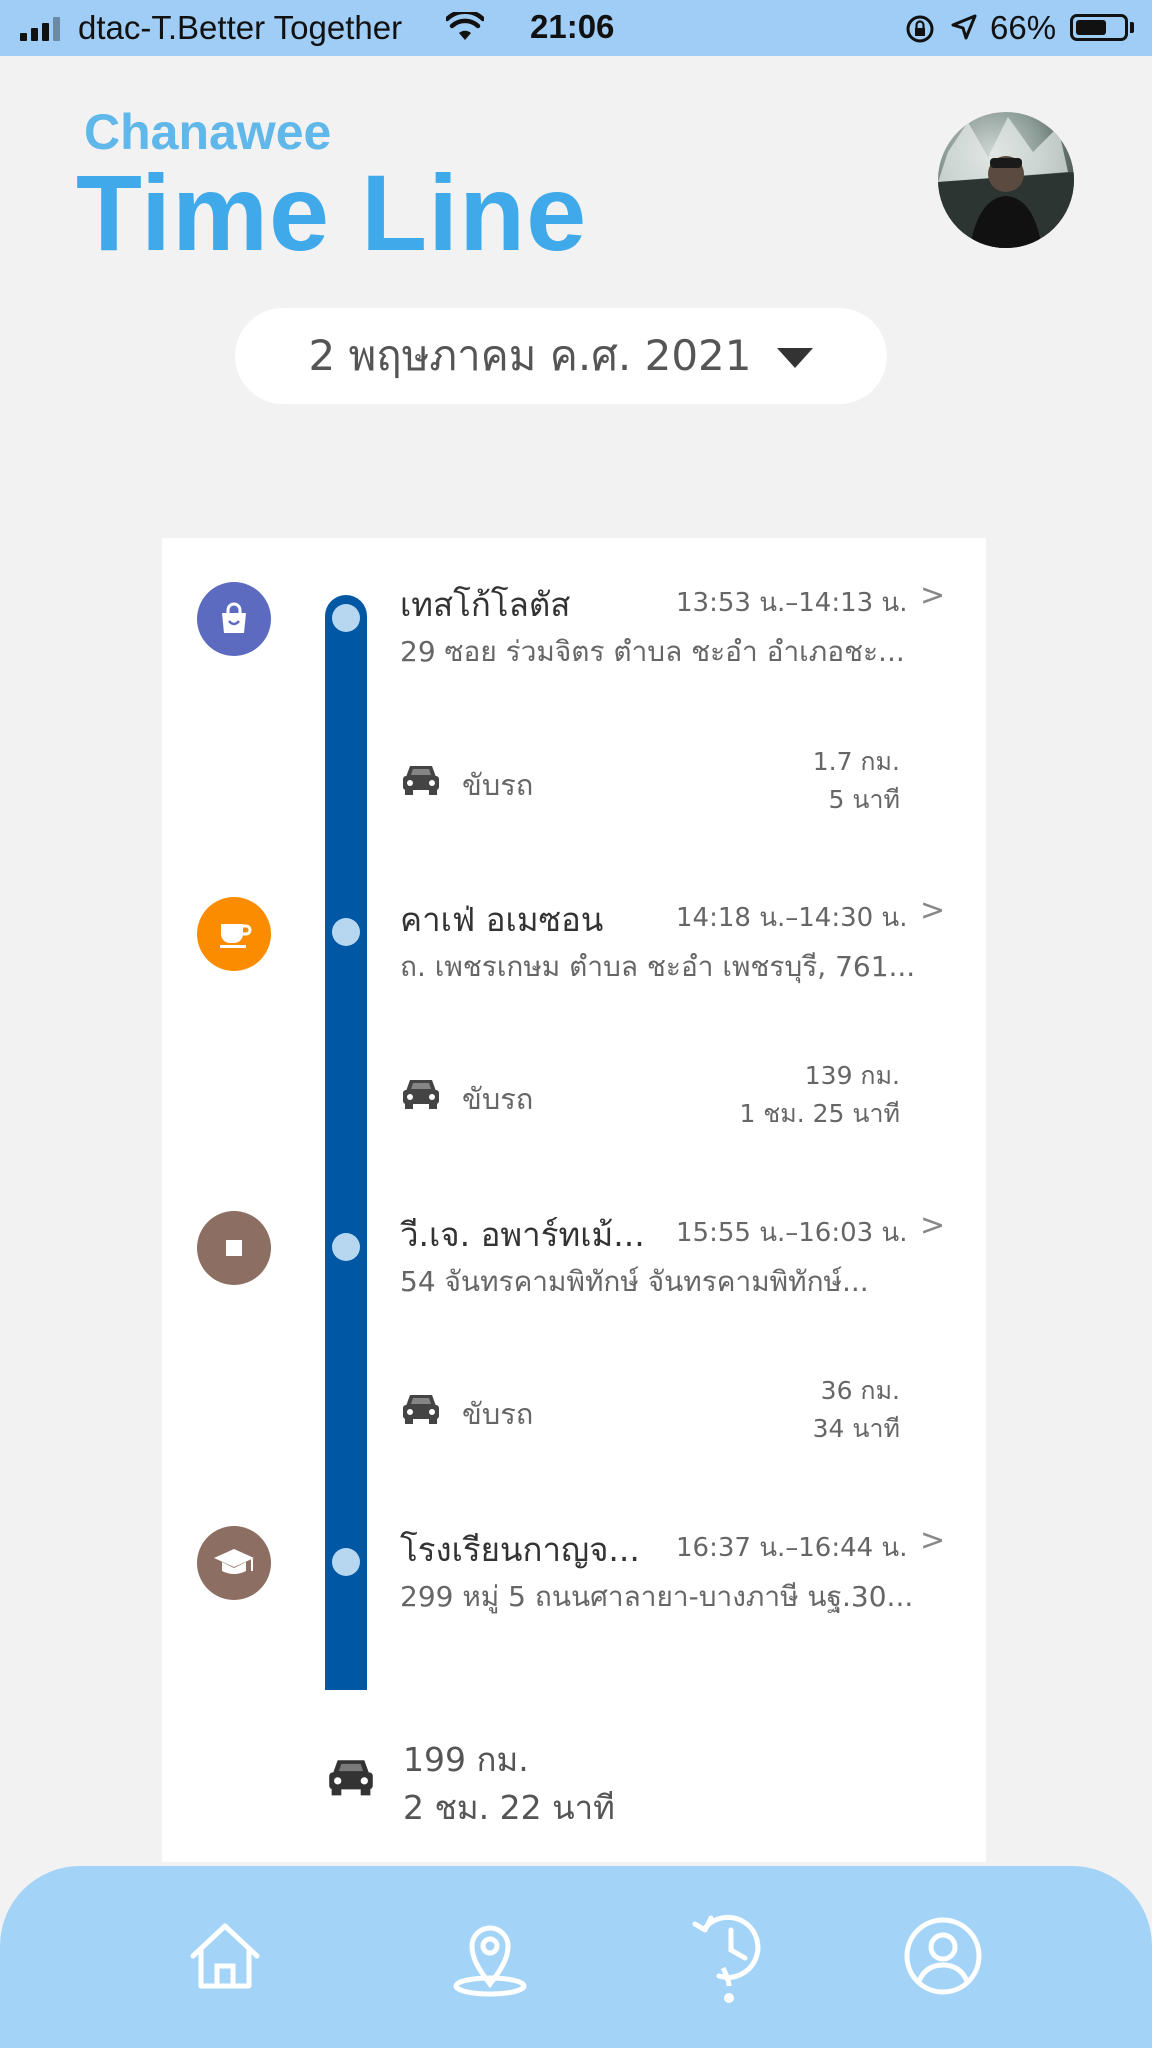 Image resolution: width=1152 pixels, height=2048 pixels. I want to click on travel-duration: 34 นาที, so click(856, 1428).